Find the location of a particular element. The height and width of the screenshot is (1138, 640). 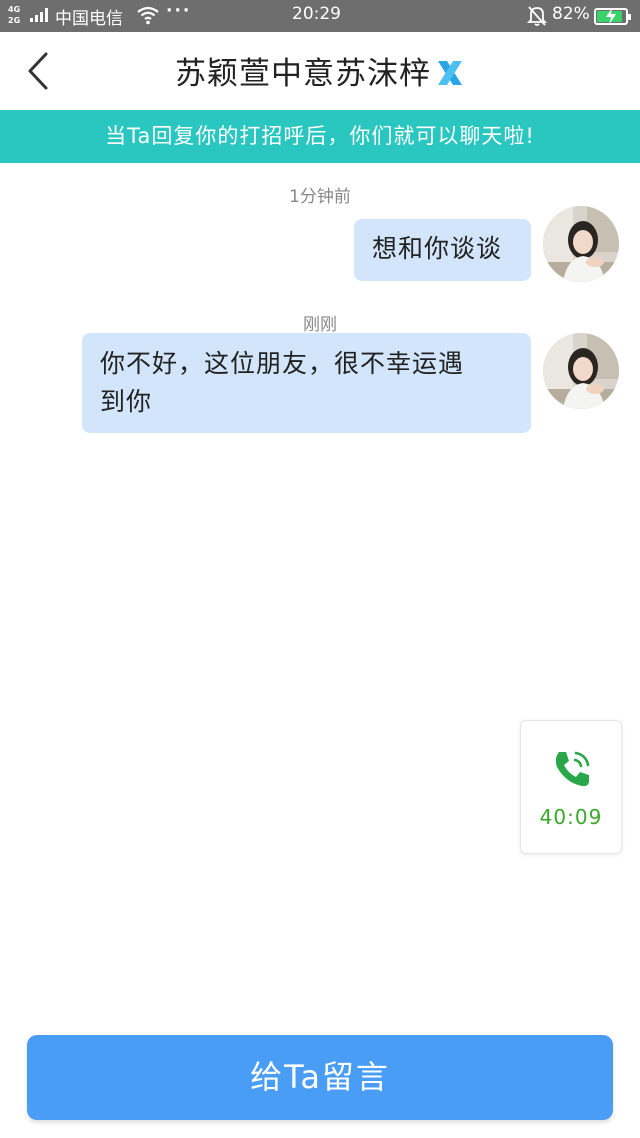

signal-icon is located at coordinates (39, 15).